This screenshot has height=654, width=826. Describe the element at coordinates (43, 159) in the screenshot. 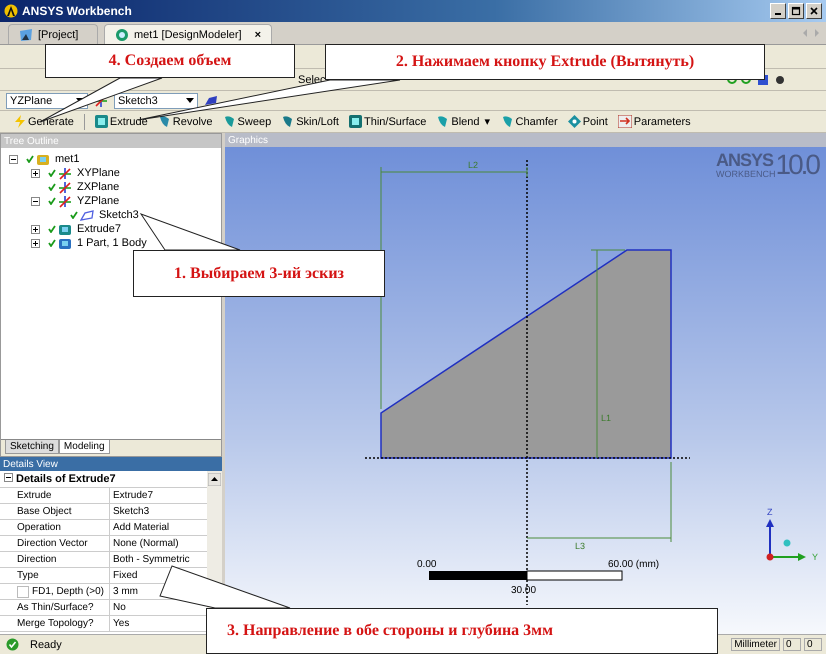

I see `part-icon` at that location.